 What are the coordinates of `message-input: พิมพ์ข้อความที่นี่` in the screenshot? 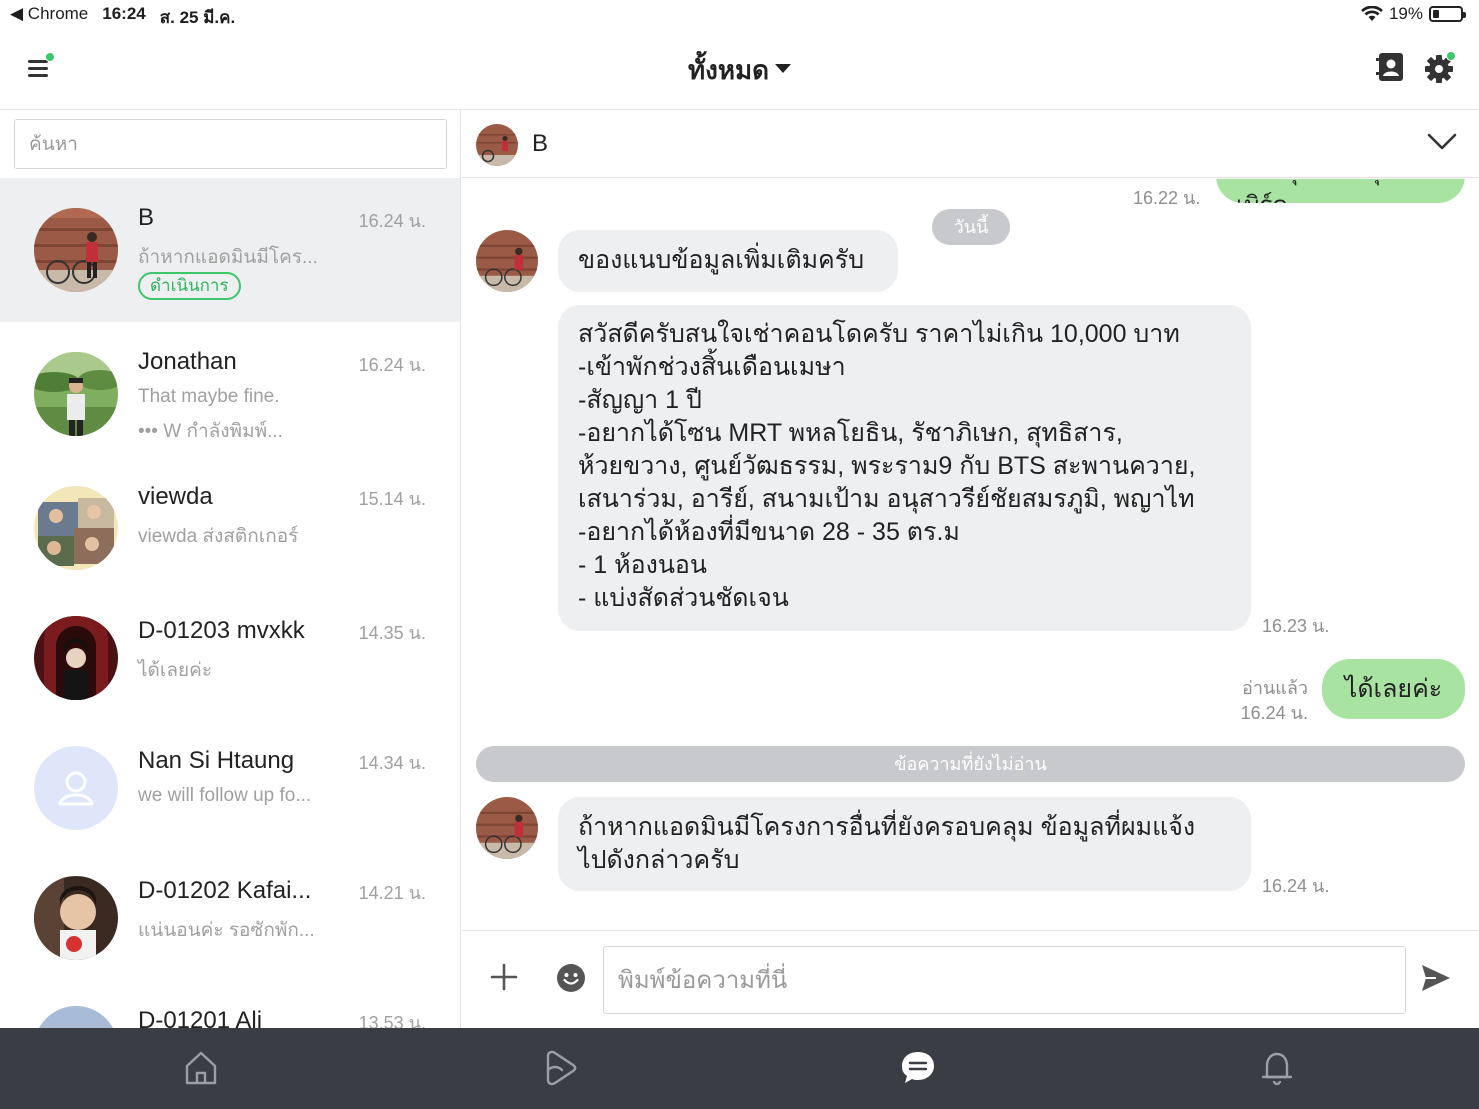 It's located at (1004, 980).